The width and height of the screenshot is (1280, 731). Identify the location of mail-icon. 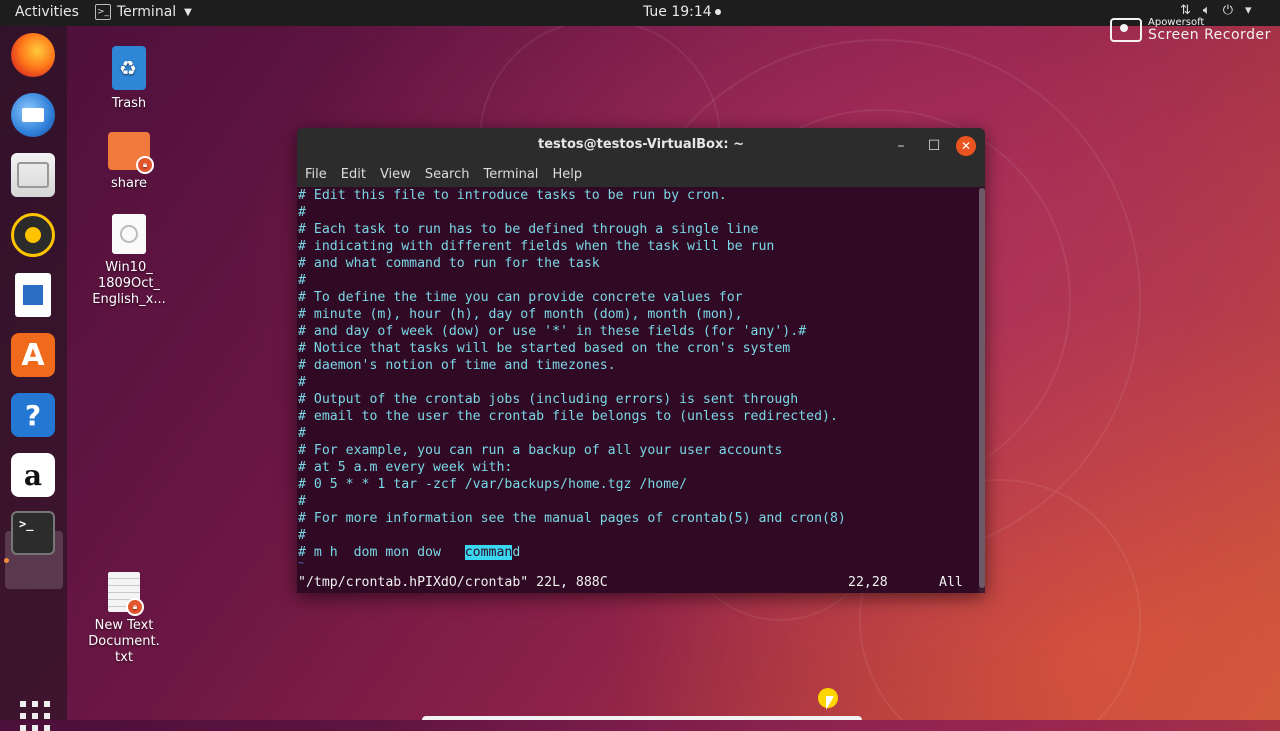
(33, 115).